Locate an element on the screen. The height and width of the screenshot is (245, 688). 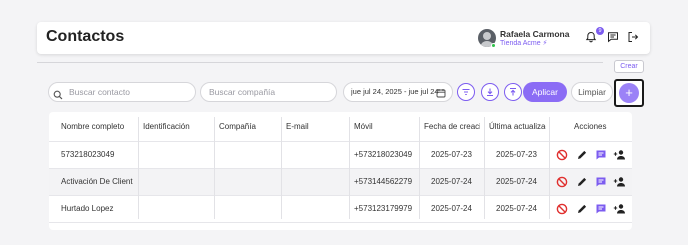
chat-icon is located at coordinates (613, 37).